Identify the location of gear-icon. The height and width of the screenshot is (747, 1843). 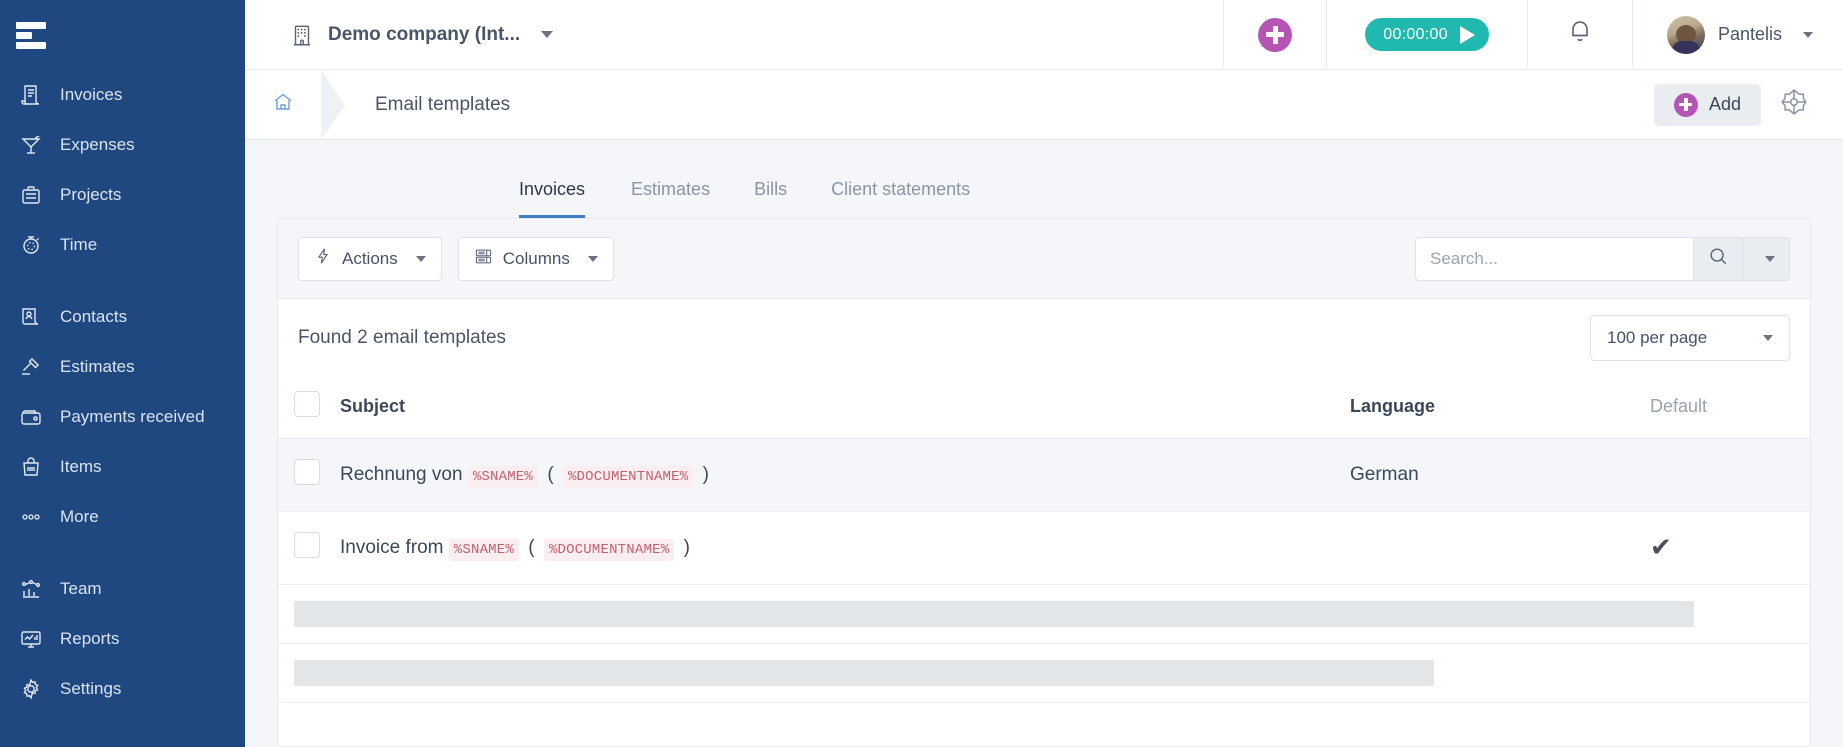
(31, 689).